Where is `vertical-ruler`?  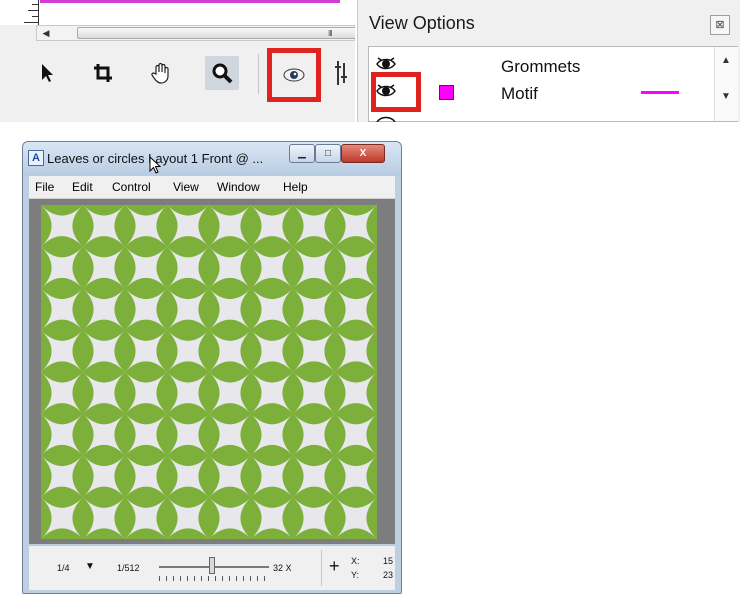
vertical-ruler is located at coordinates (31, 12).